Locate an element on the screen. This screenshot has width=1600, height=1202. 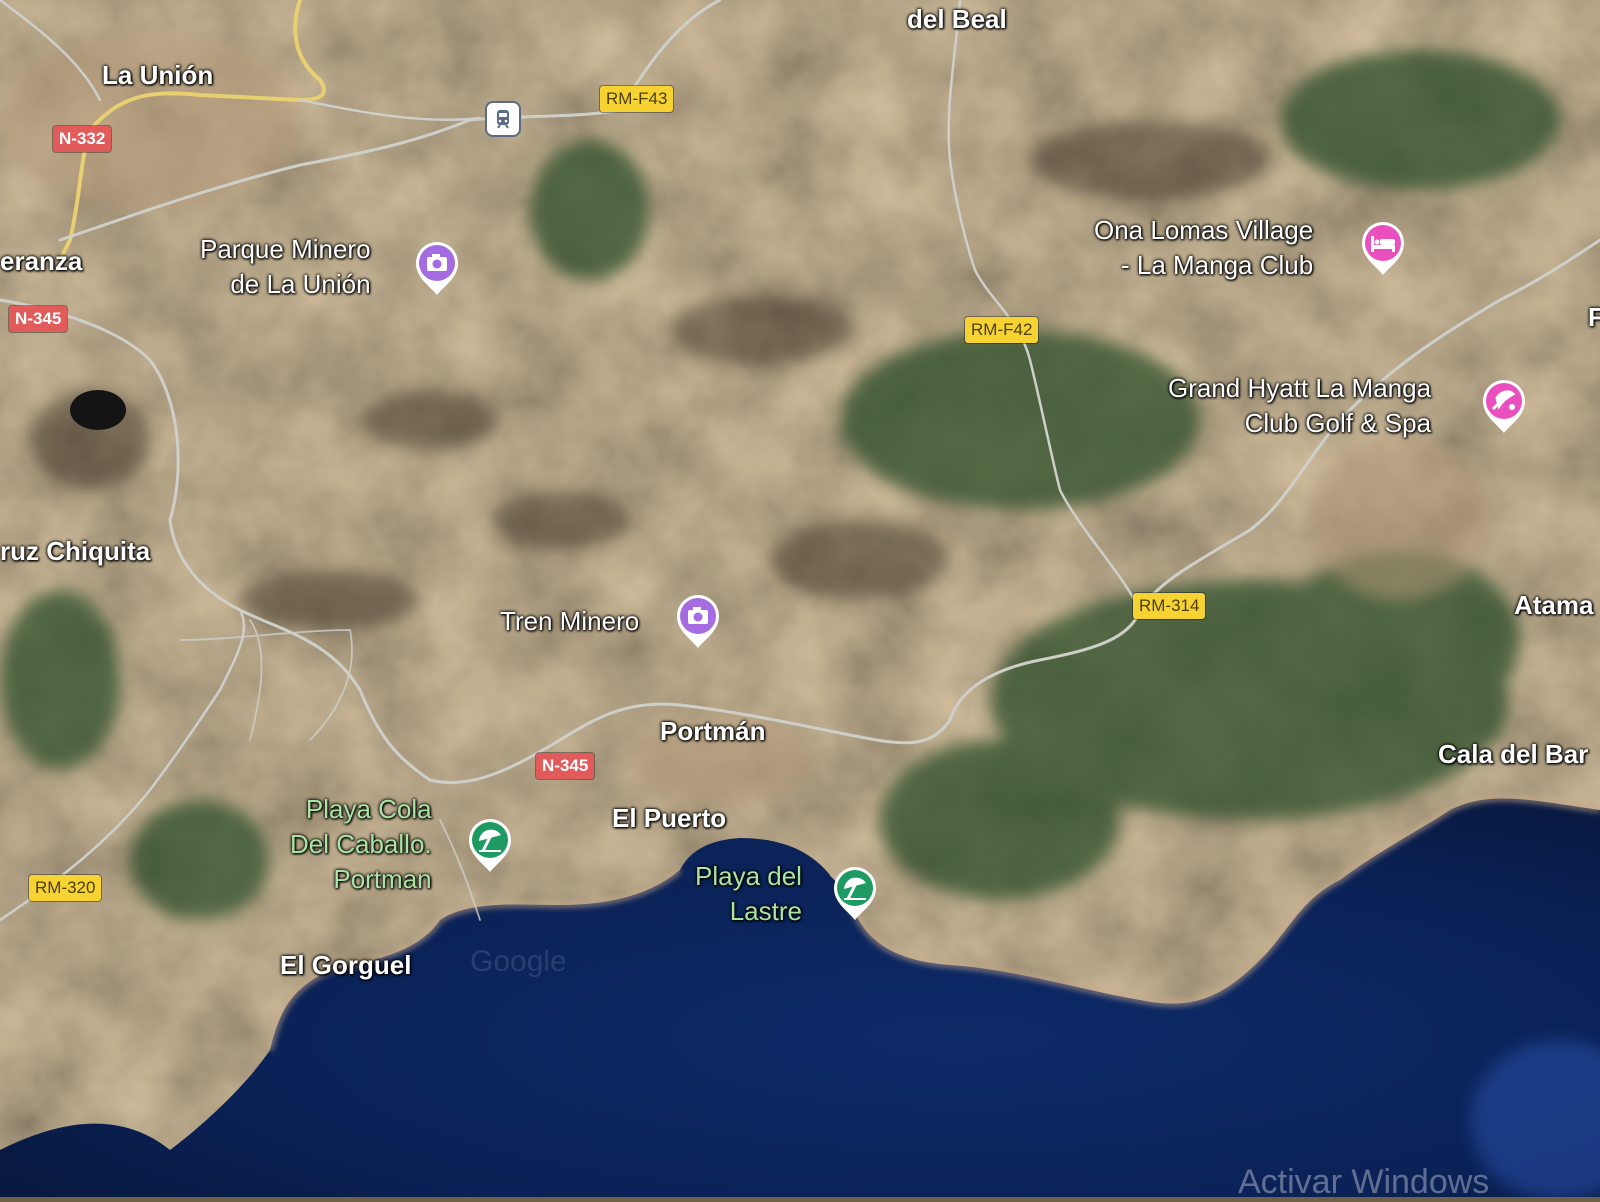
train-station-icon is located at coordinates (503, 119).